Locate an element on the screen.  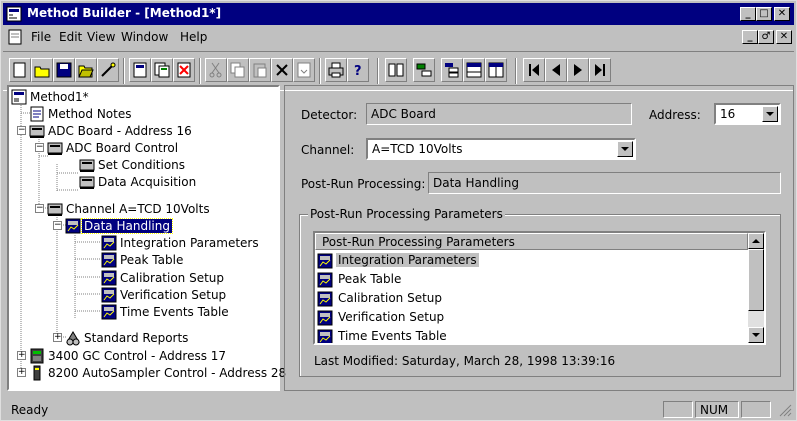
help-button: ? is located at coordinates (358, 70).